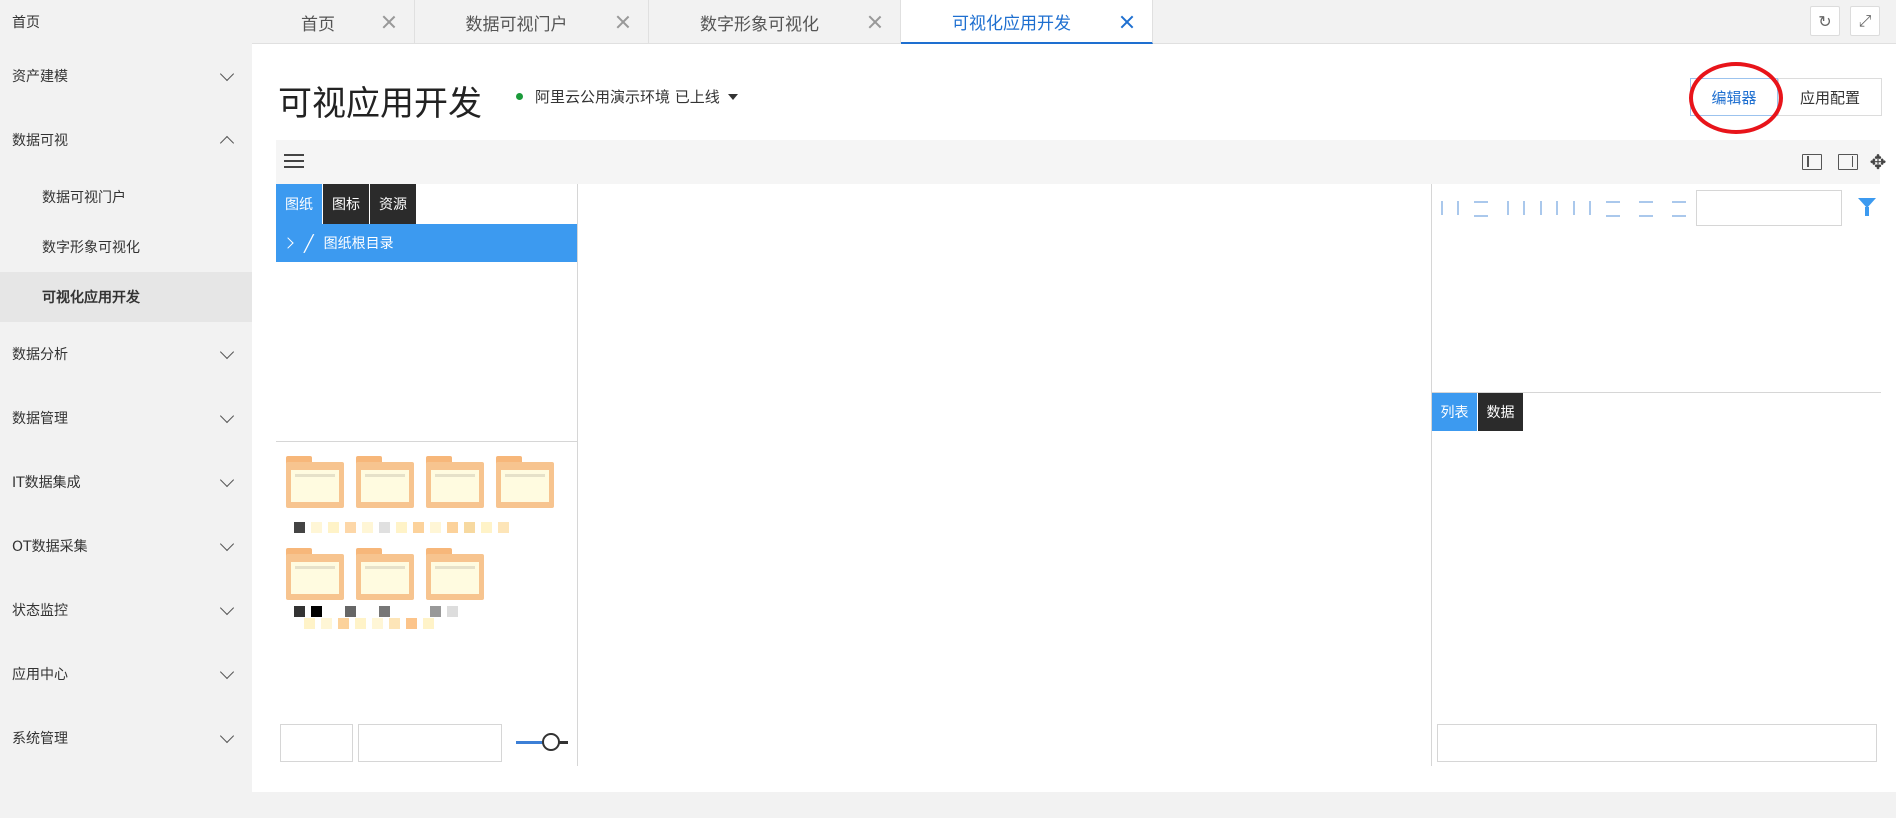 The image size is (1896, 818). I want to click on right-panel-toggle-icon, so click(1848, 162).